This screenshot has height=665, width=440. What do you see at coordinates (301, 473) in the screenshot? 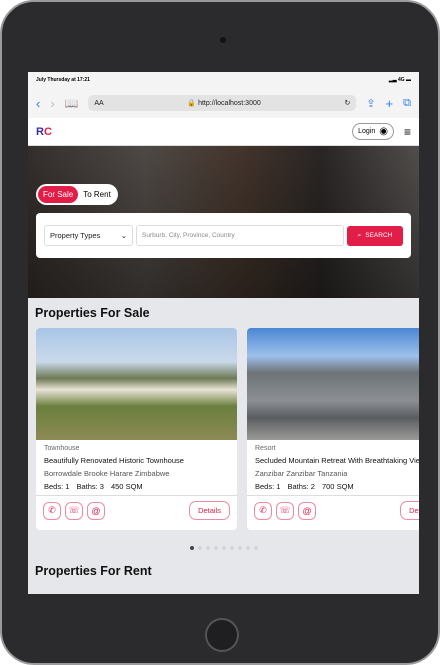
I see `property-location: Zanzibar Zanzibar Tanzania` at bounding box center [301, 473].